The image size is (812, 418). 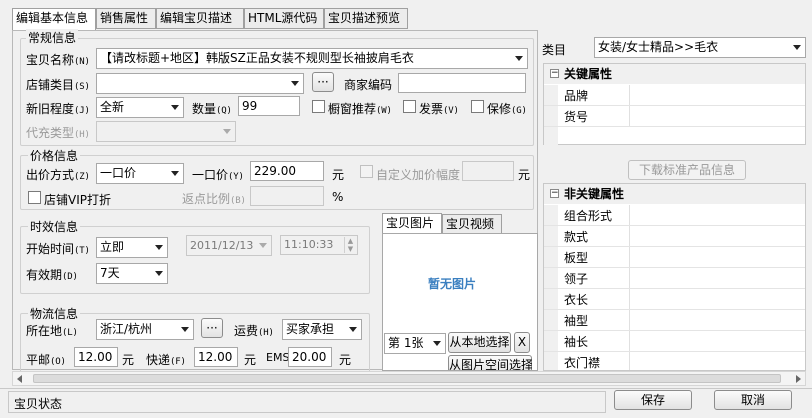 I want to click on store-category-select, so click(x=200, y=83).